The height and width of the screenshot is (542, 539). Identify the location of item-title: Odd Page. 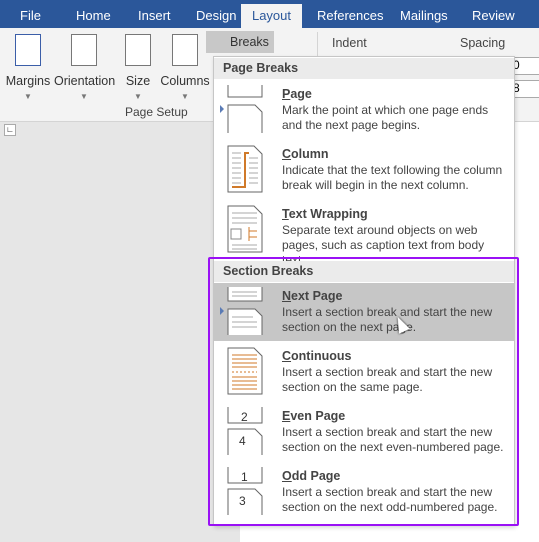
(311, 476).